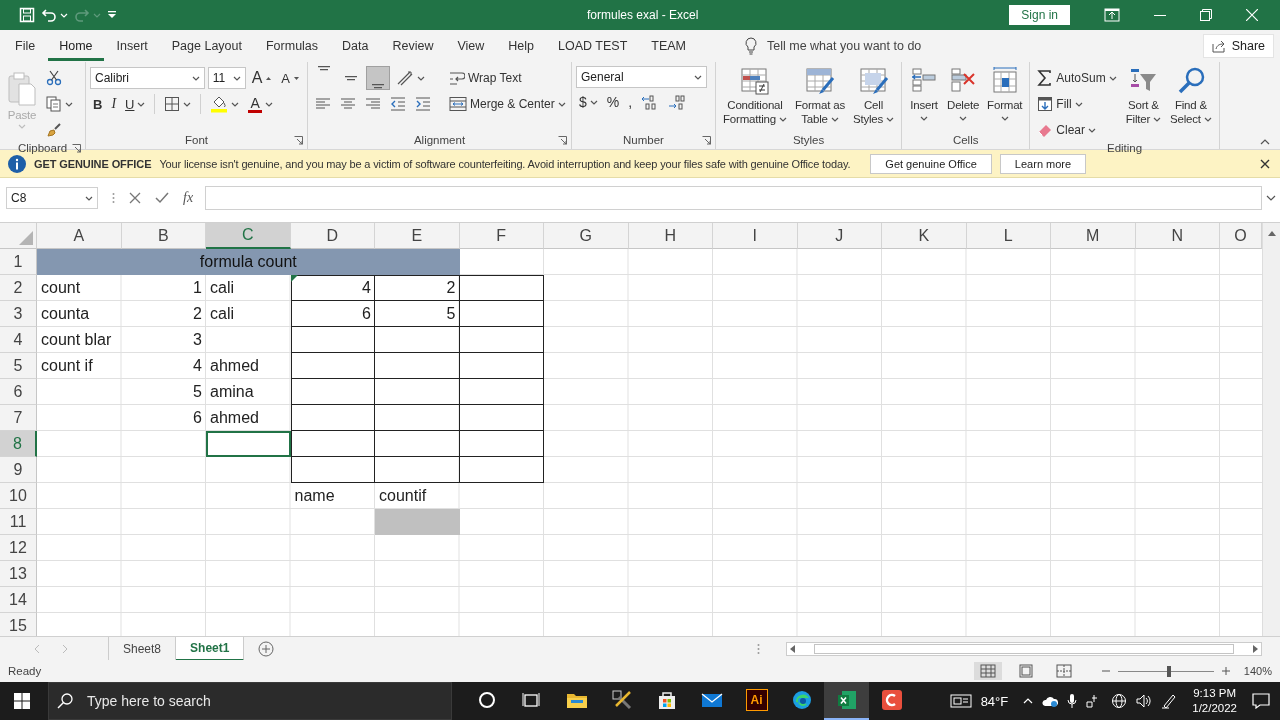  I want to click on shrink-font-button: A, so click(290, 78).